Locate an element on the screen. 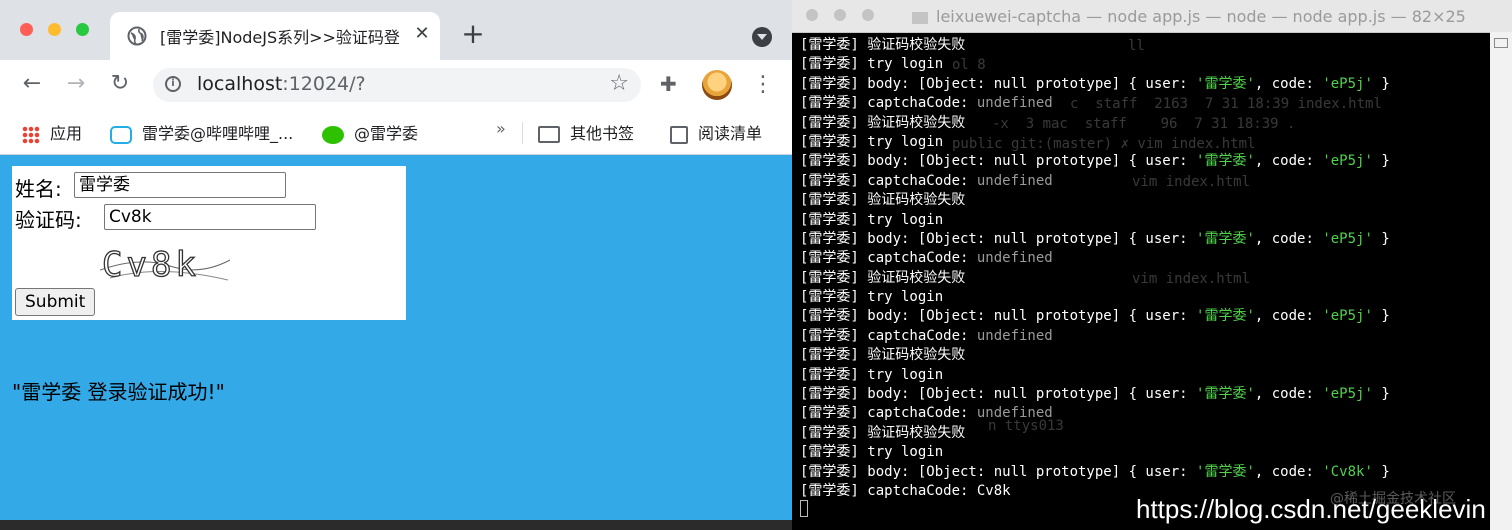 The width and height of the screenshot is (1512, 530). browser-tab: [雷学委]NodeJS系列>>验证码登 ✕ is located at coordinates (275, 36).